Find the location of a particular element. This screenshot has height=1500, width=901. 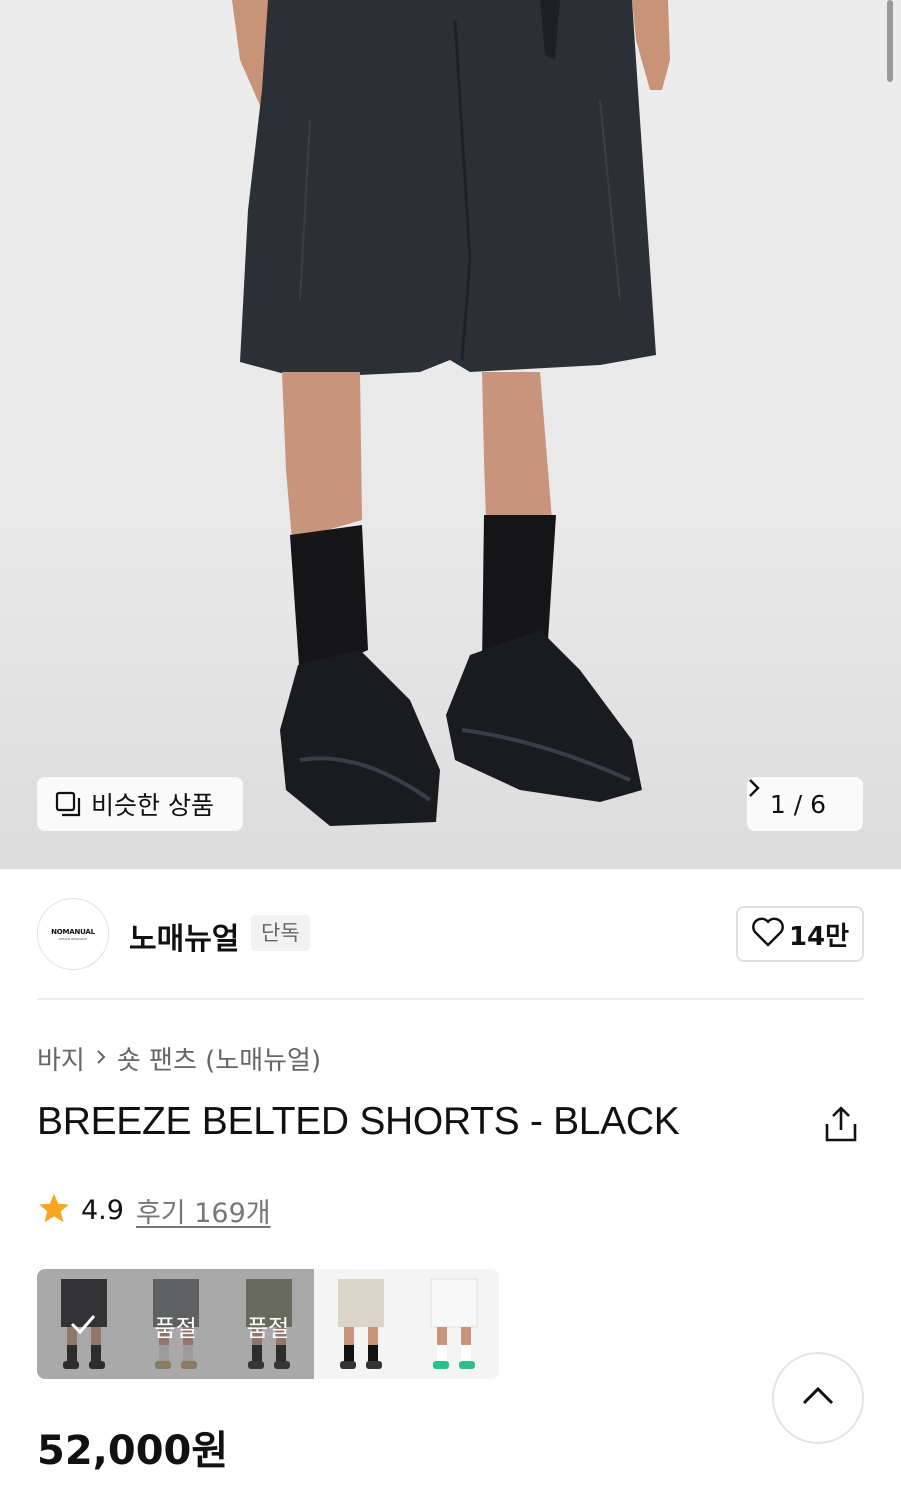

similar-products-button: 비슷한 상품 is located at coordinates (140, 804).